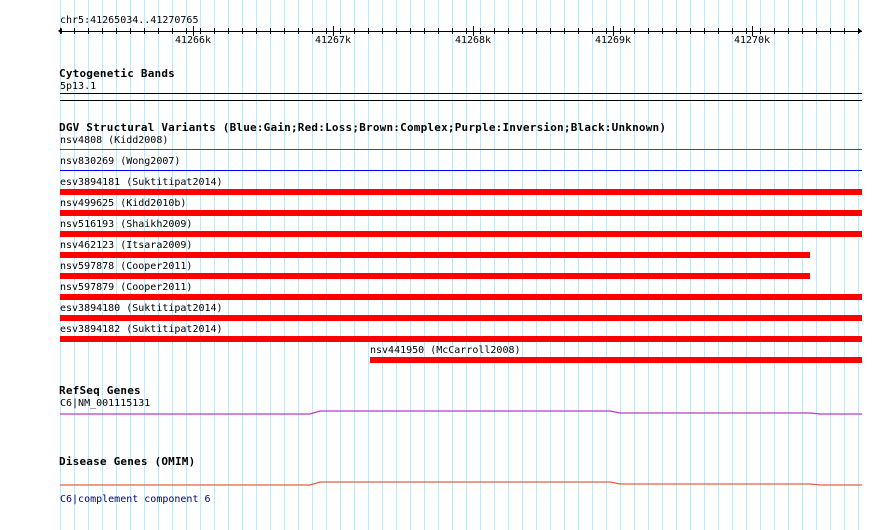 The width and height of the screenshot is (890, 530). Describe the element at coordinates (126, 267) in the screenshot. I see `variant-label: nsv597878 (Cooper2011)` at that location.